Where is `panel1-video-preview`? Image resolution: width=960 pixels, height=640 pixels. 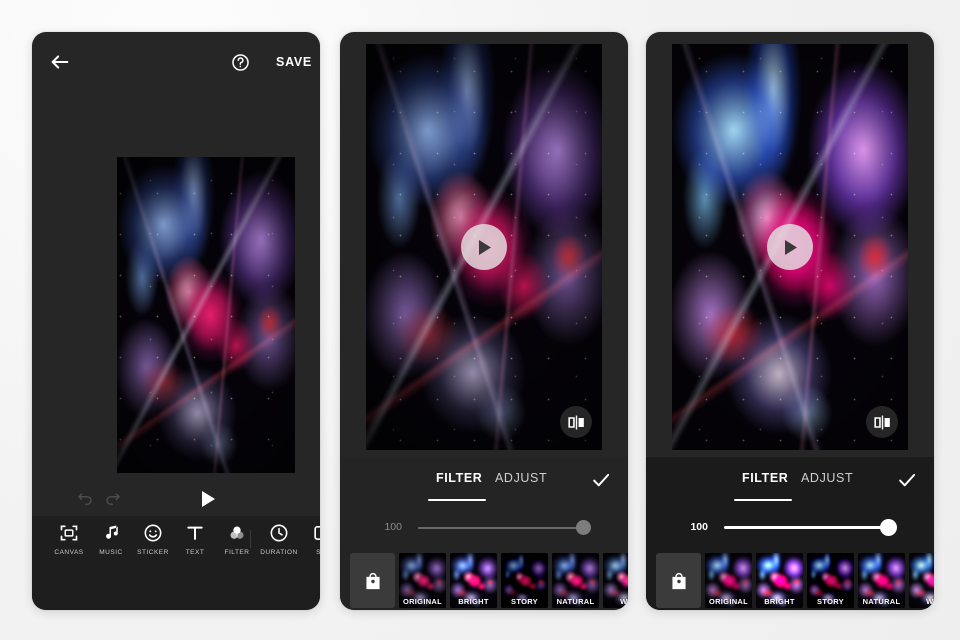 panel1-video-preview is located at coordinates (206, 315).